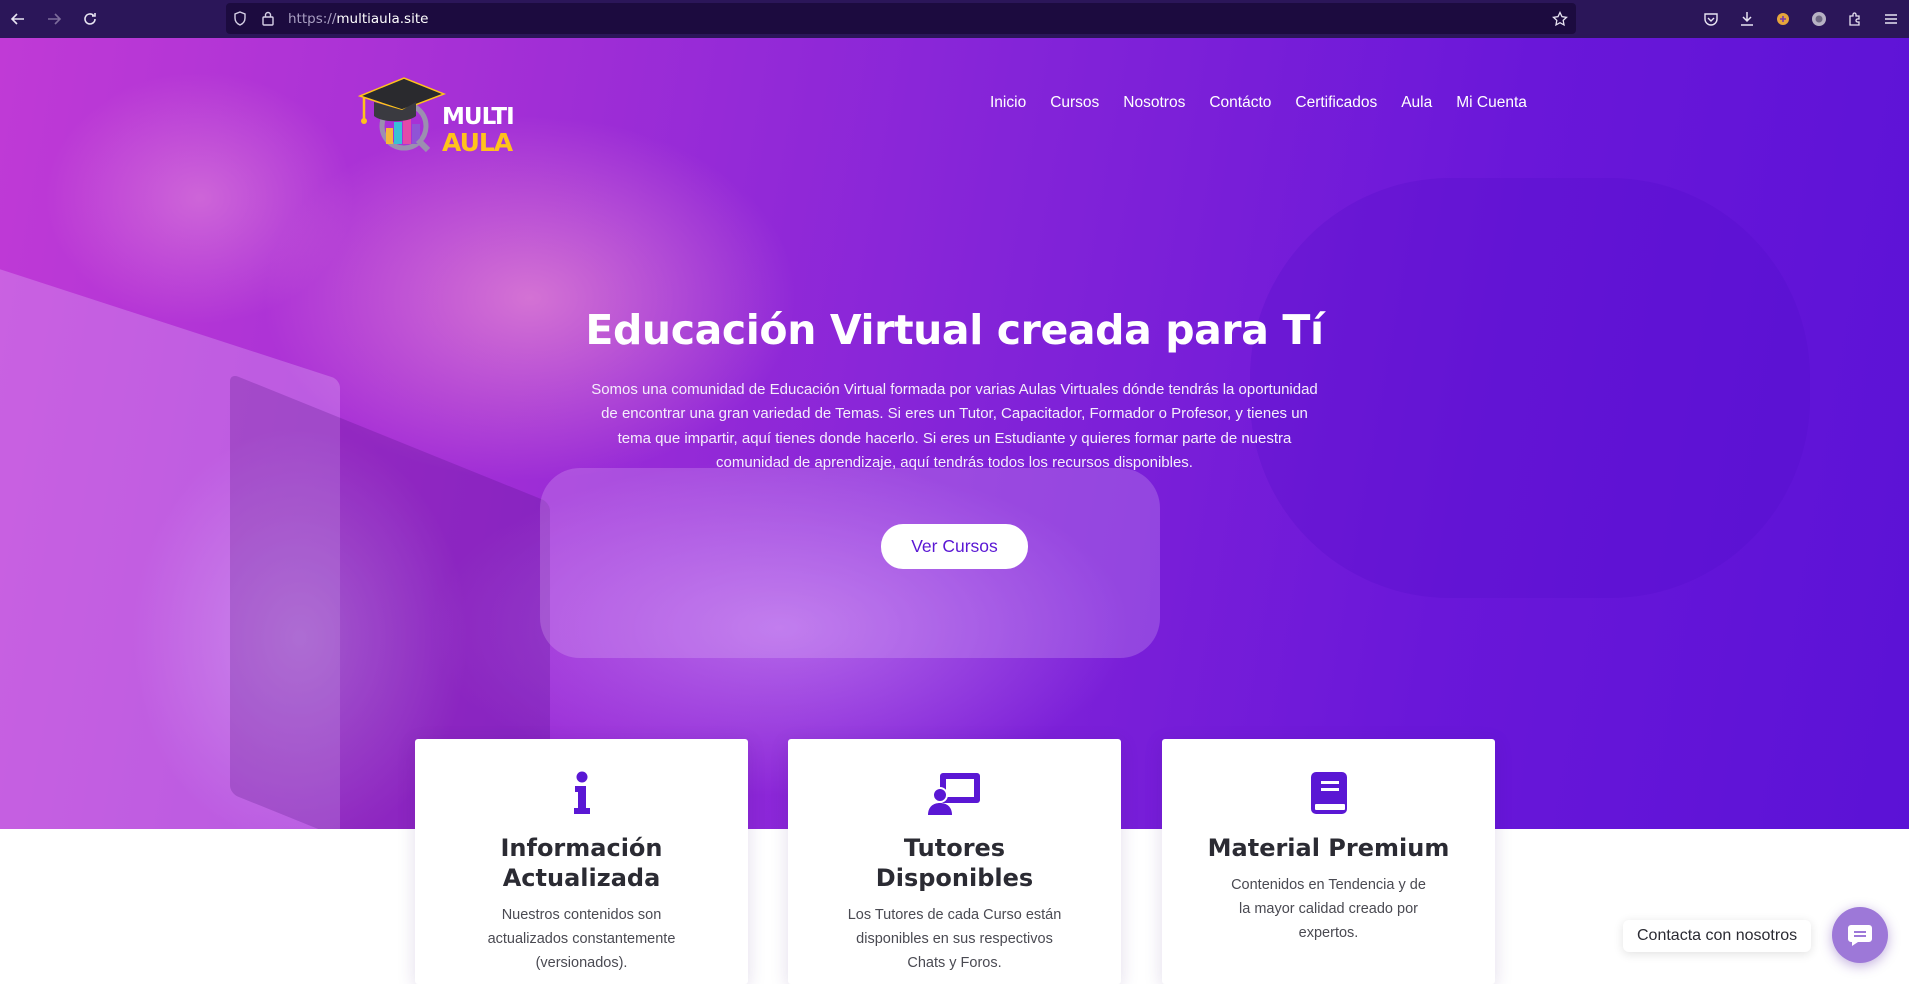 The width and height of the screenshot is (1909, 984). What do you see at coordinates (1240, 103) in the screenshot?
I see `nav-contacto: Contácto` at bounding box center [1240, 103].